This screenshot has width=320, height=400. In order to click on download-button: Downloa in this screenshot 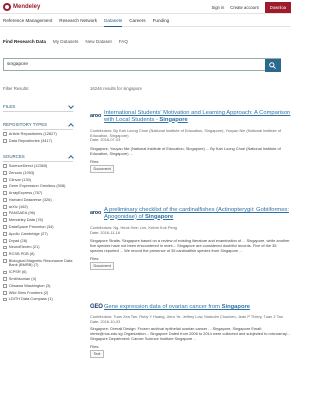, I will do `click(277, 7)`.